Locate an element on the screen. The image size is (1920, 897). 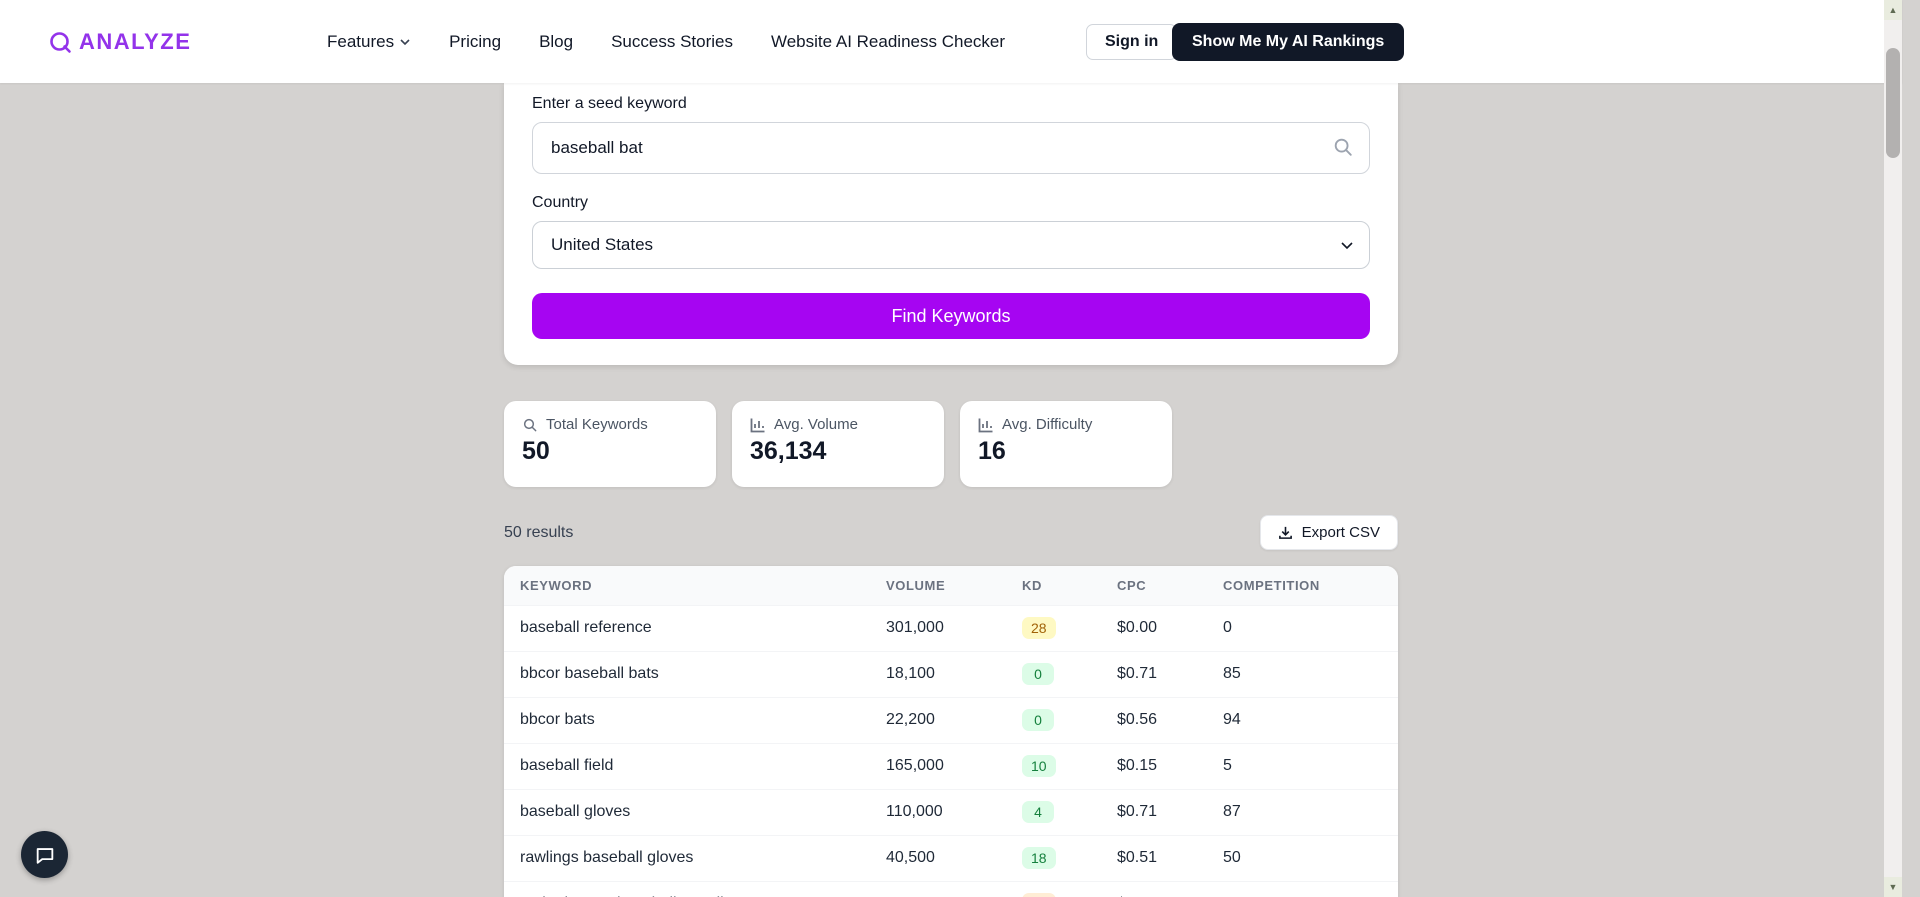
scrollbar-thumb is located at coordinates (1893, 103).